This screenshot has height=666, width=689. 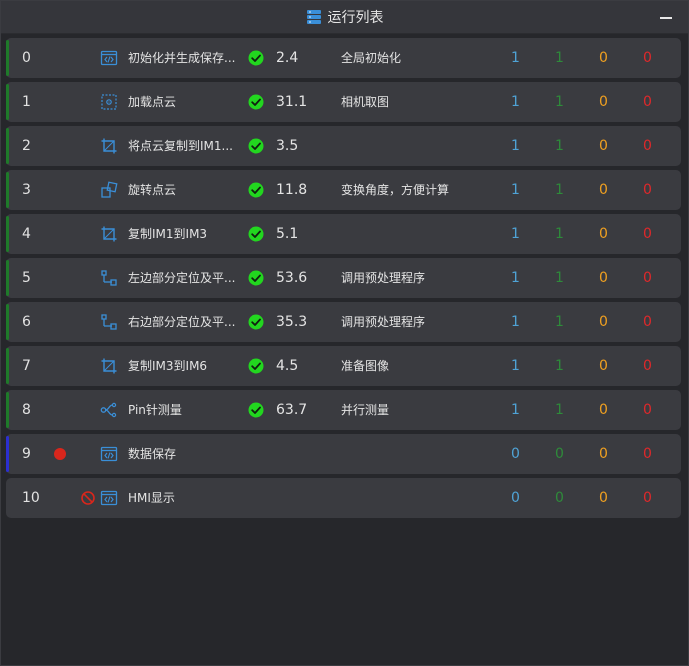 I want to click on run-time: 53.6, so click(x=292, y=278).